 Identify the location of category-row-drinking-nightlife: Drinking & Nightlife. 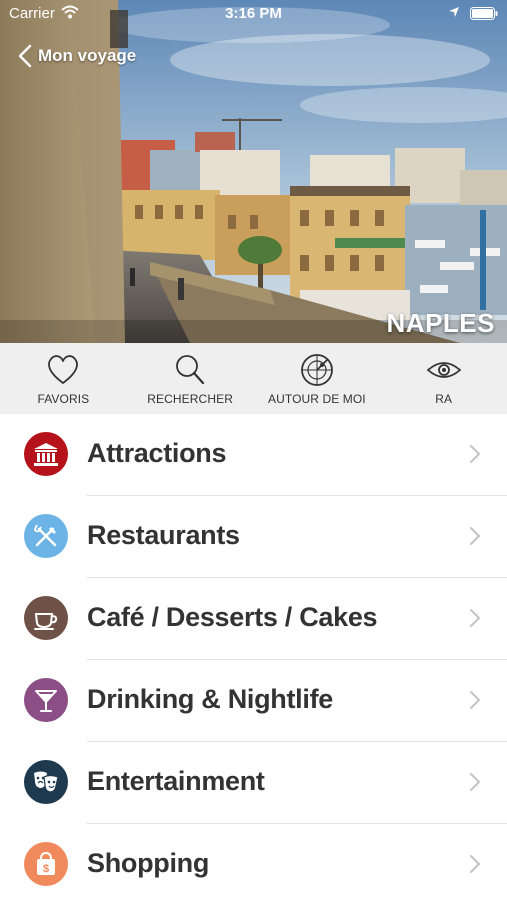
(253, 701).